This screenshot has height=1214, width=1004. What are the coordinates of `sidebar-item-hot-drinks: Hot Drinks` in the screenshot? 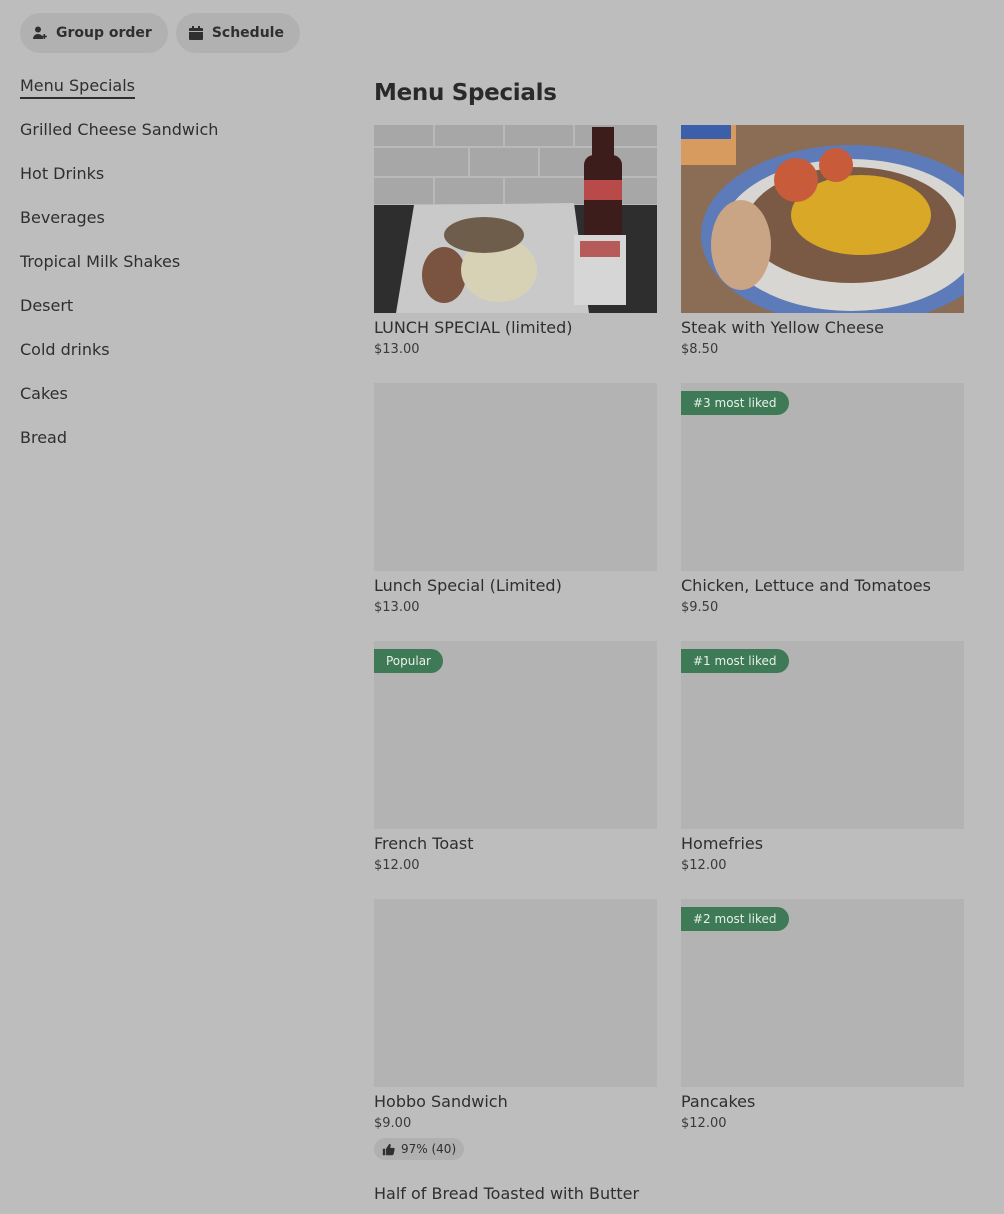 It's located at (170, 184).